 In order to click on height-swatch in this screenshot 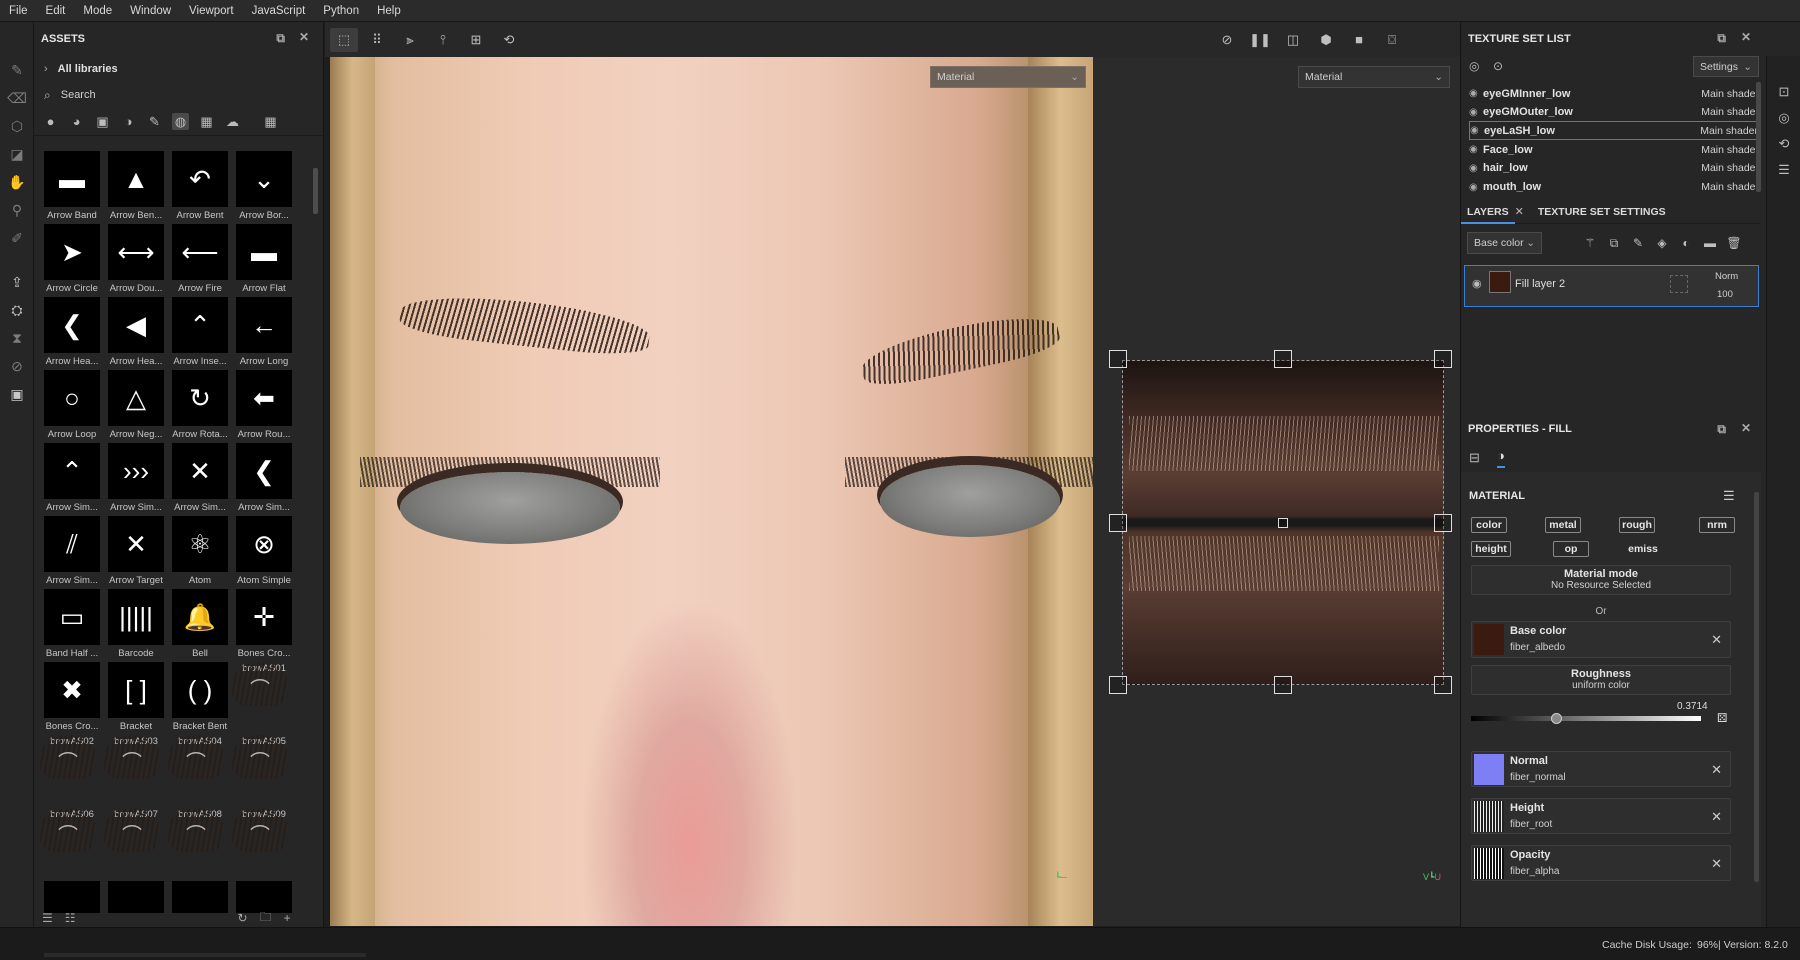, I will do `click(1489, 816)`.